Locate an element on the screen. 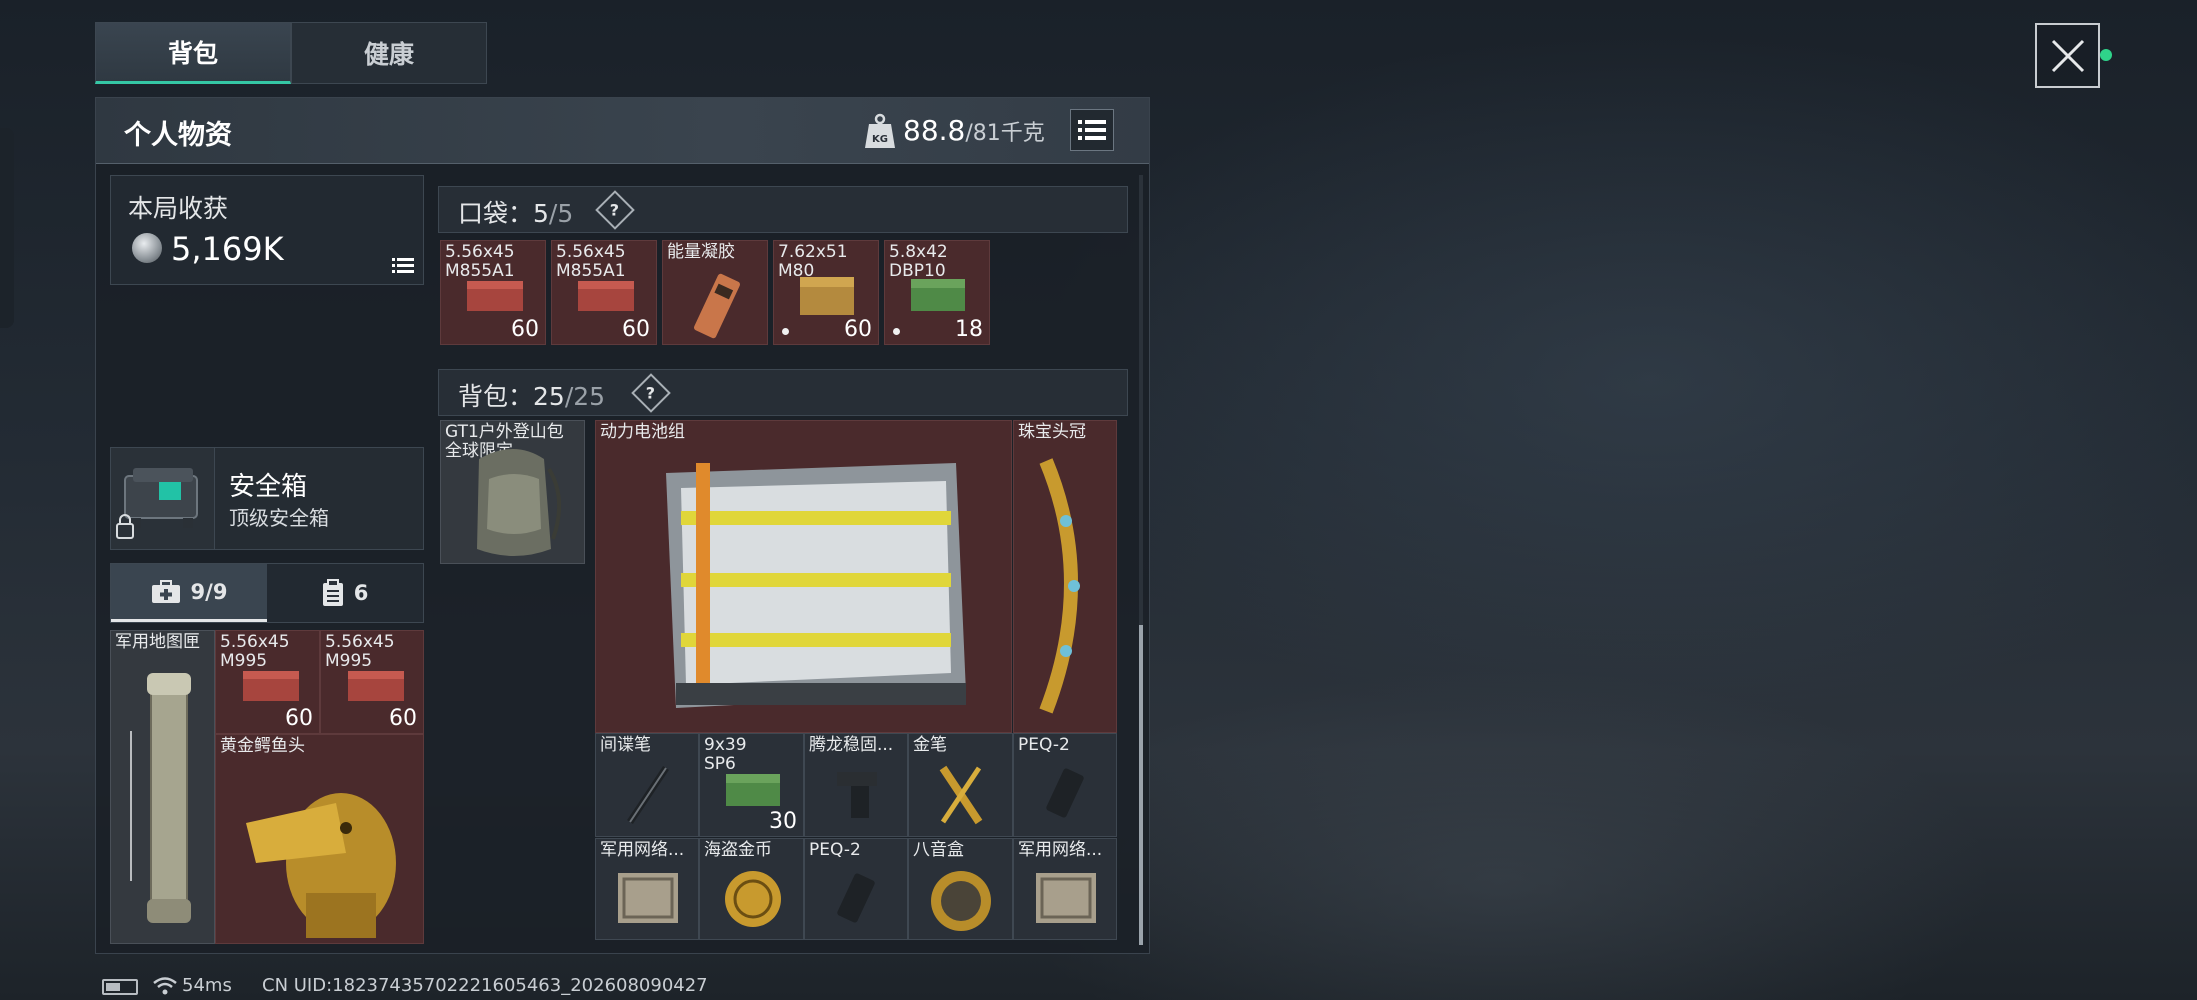  backpack-item-tall: 珠宝头冠 is located at coordinates (1065, 576).